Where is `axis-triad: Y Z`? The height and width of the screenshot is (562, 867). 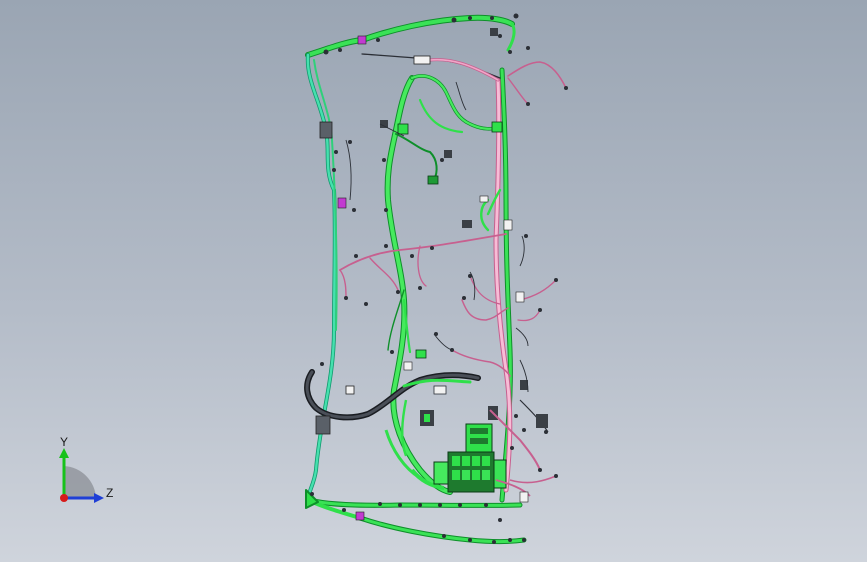
axis-triad: Y Z is located at coordinates (86, 469).